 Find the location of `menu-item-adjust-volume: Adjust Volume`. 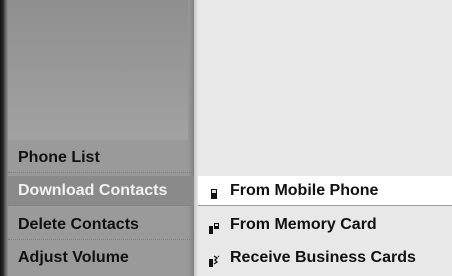

menu-item-adjust-volume: Adjust Volume is located at coordinates (101, 258).